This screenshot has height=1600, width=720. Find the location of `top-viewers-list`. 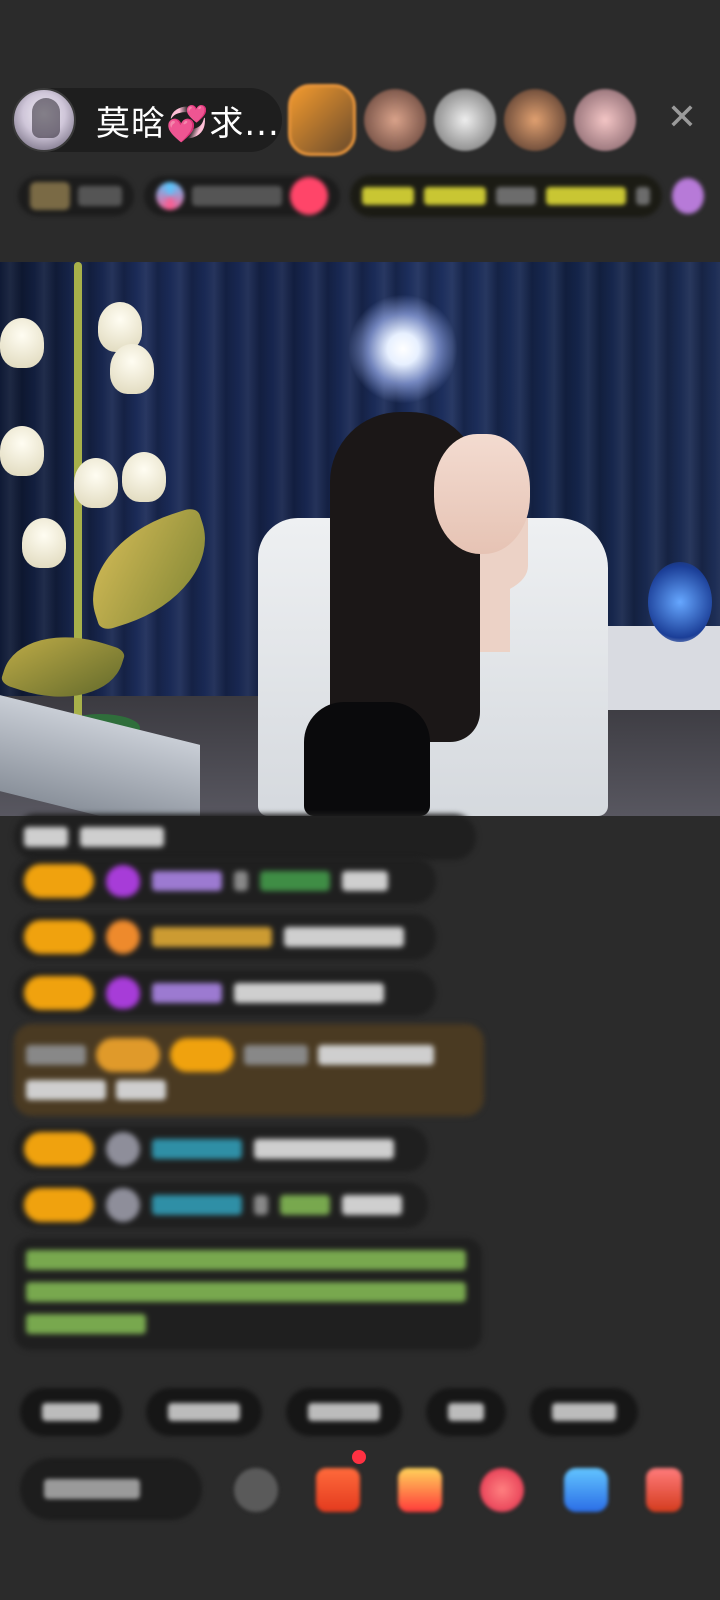

top-viewers-list is located at coordinates (462, 120).